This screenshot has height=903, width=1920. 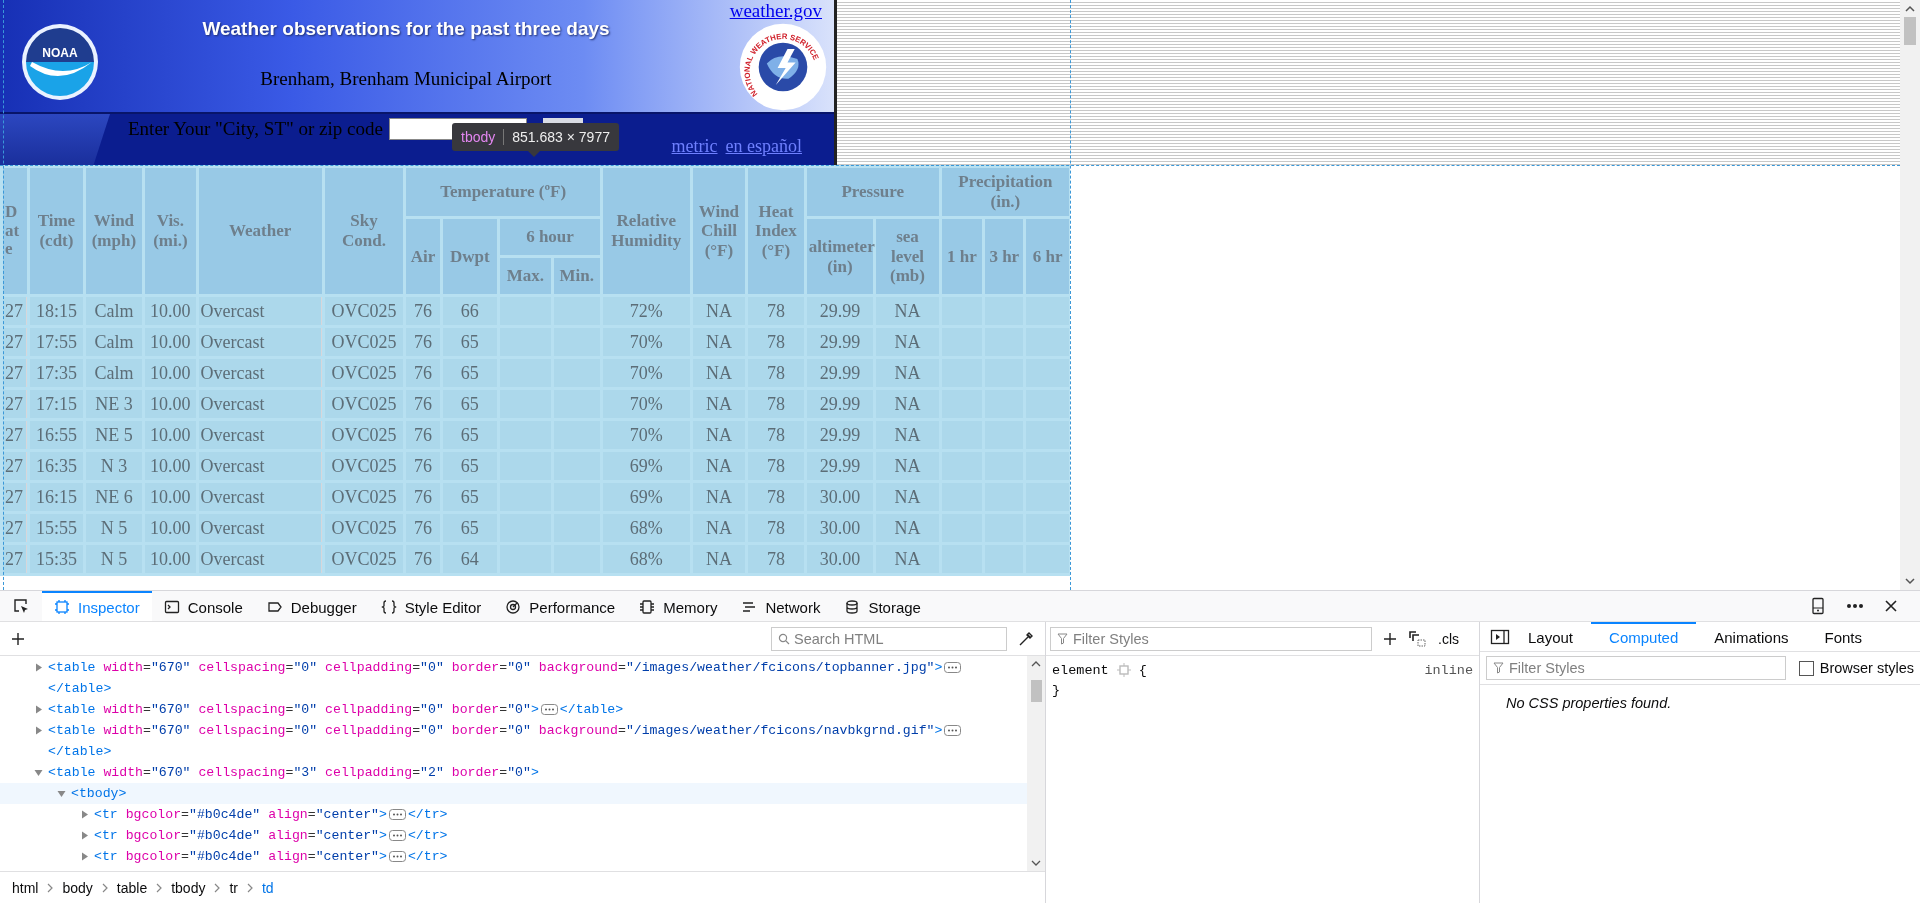 I want to click on table-cell: 64, so click(x=470, y=559).